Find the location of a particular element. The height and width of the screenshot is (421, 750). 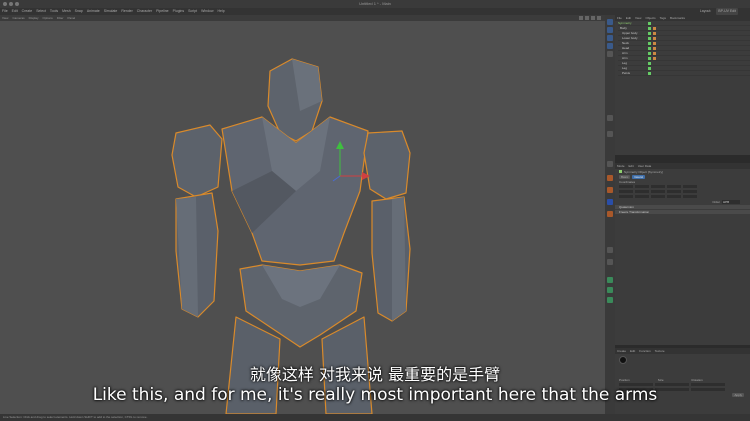

menu-item: Render is located at coordinates (126, 11).